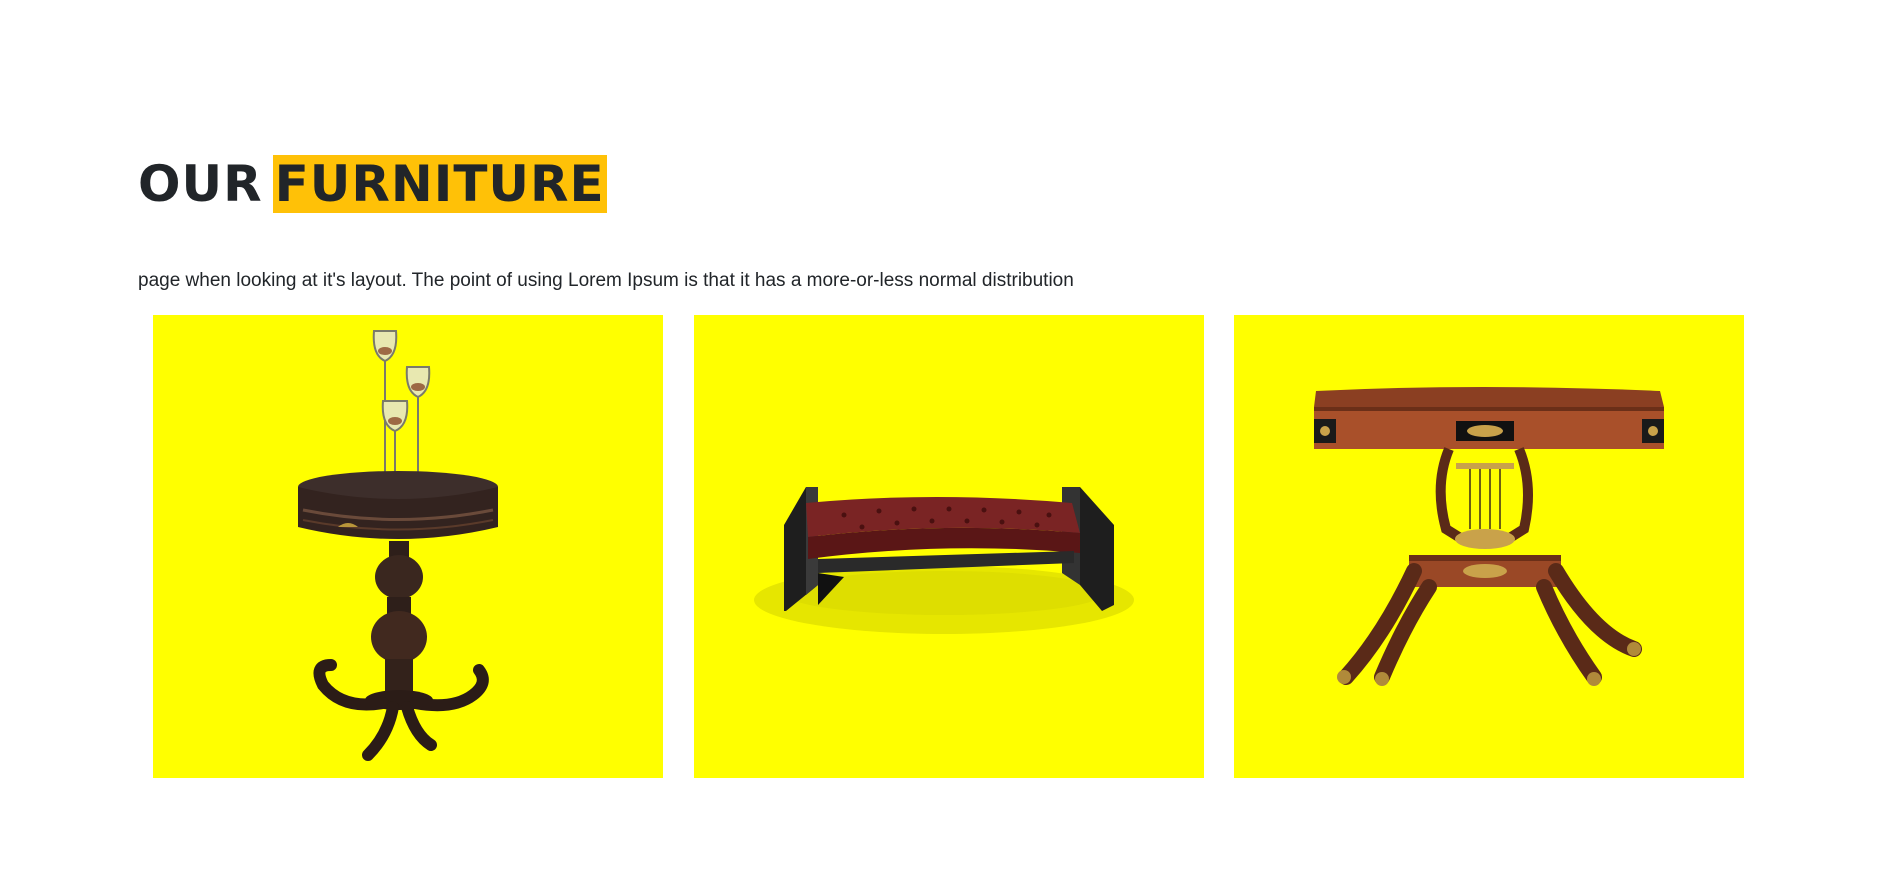 Image resolution: width=1895 pixels, height=890 pixels. Describe the element at coordinates (439, 184) in the screenshot. I see `section-title-highlight: FURNITURE` at that location.